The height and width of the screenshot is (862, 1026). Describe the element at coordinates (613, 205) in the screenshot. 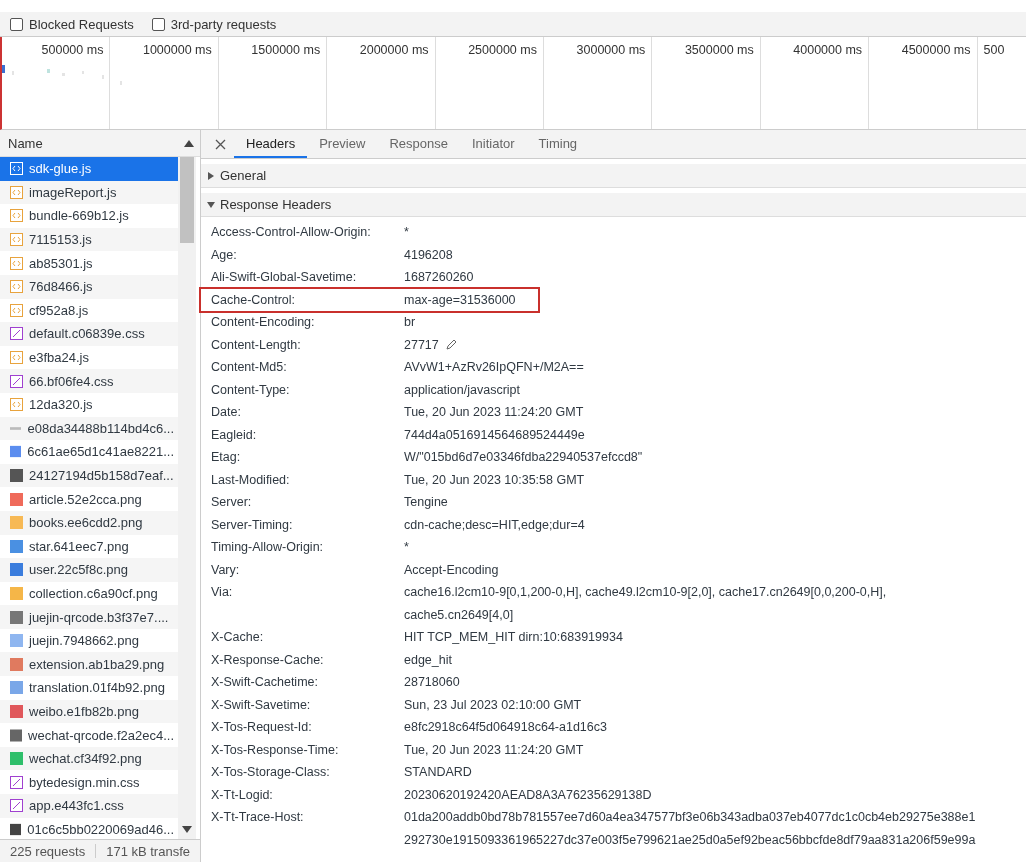

I see `section-header: Response Headers` at that location.